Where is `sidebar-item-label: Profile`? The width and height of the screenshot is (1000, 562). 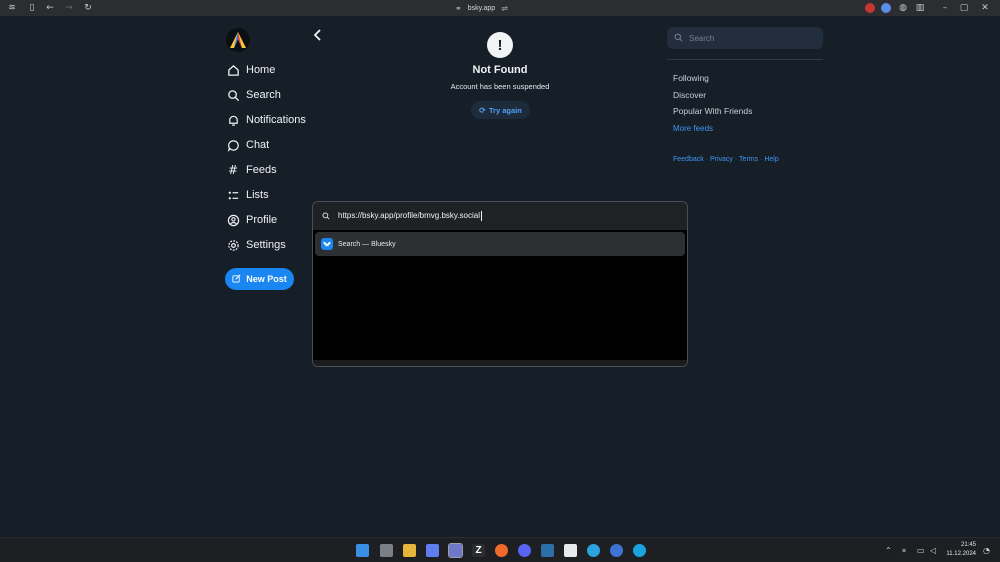 sidebar-item-label: Profile is located at coordinates (262, 220).